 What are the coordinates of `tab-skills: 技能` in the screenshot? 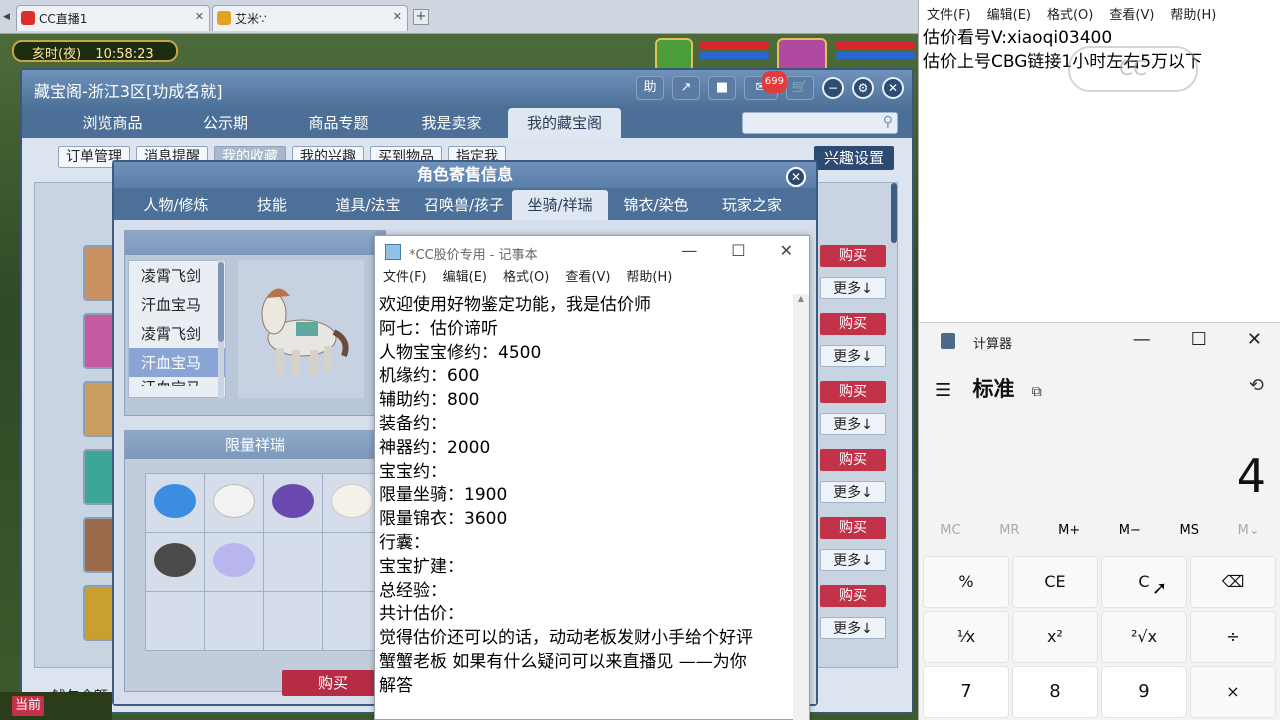 It's located at (272, 205).